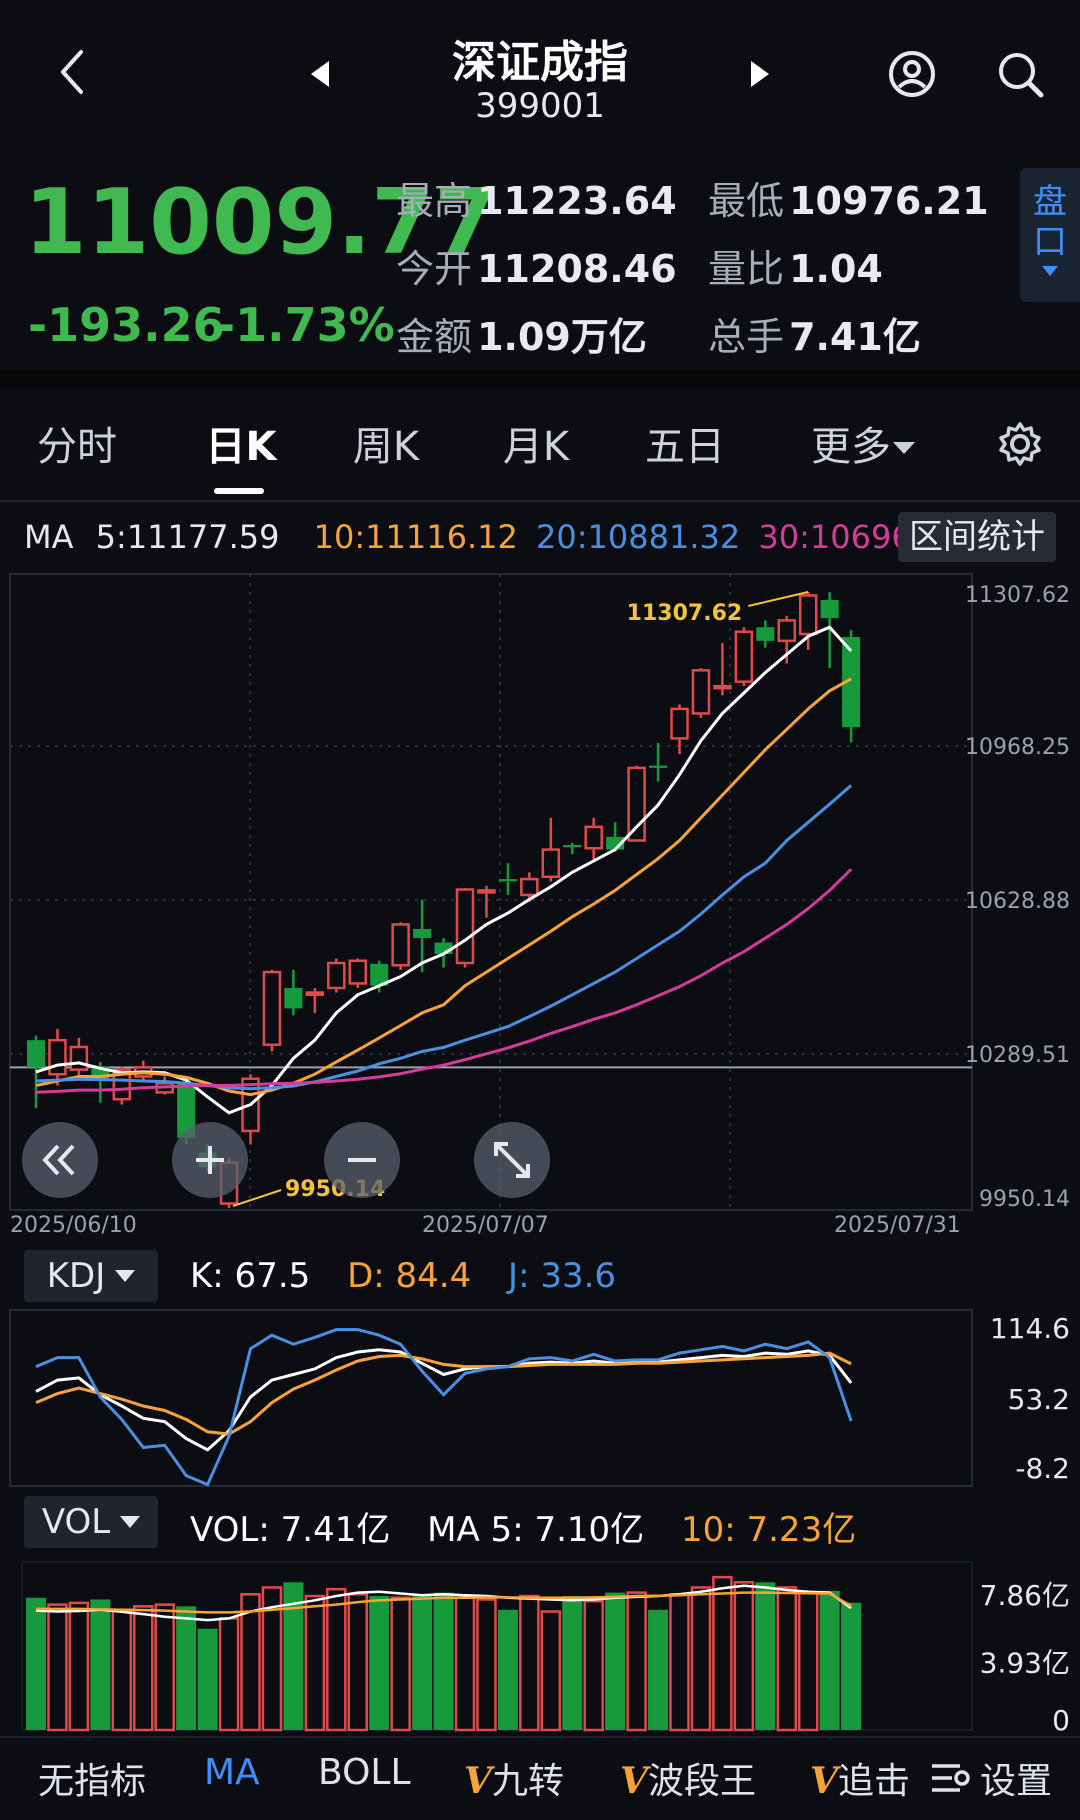  What do you see at coordinates (912, 74) in the screenshot?
I see `user-icon` at bounding box center [912, 74].